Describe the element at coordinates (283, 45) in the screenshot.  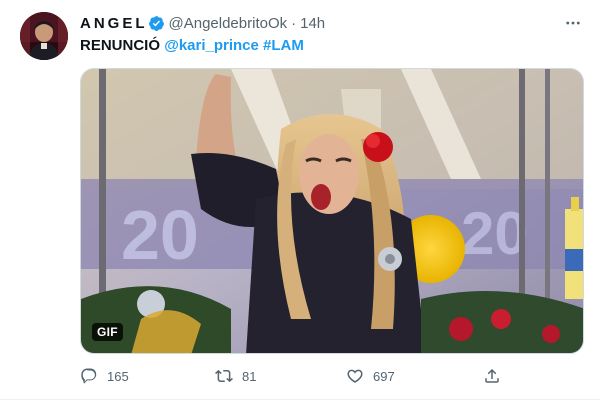
I see `hashtag-link: #LAM` at that location.